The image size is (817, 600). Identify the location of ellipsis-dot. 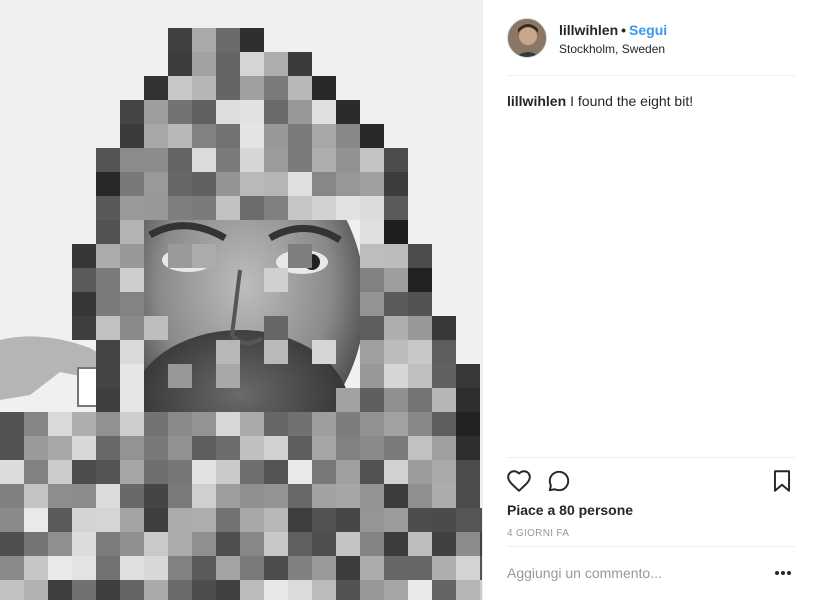
(789, 573).